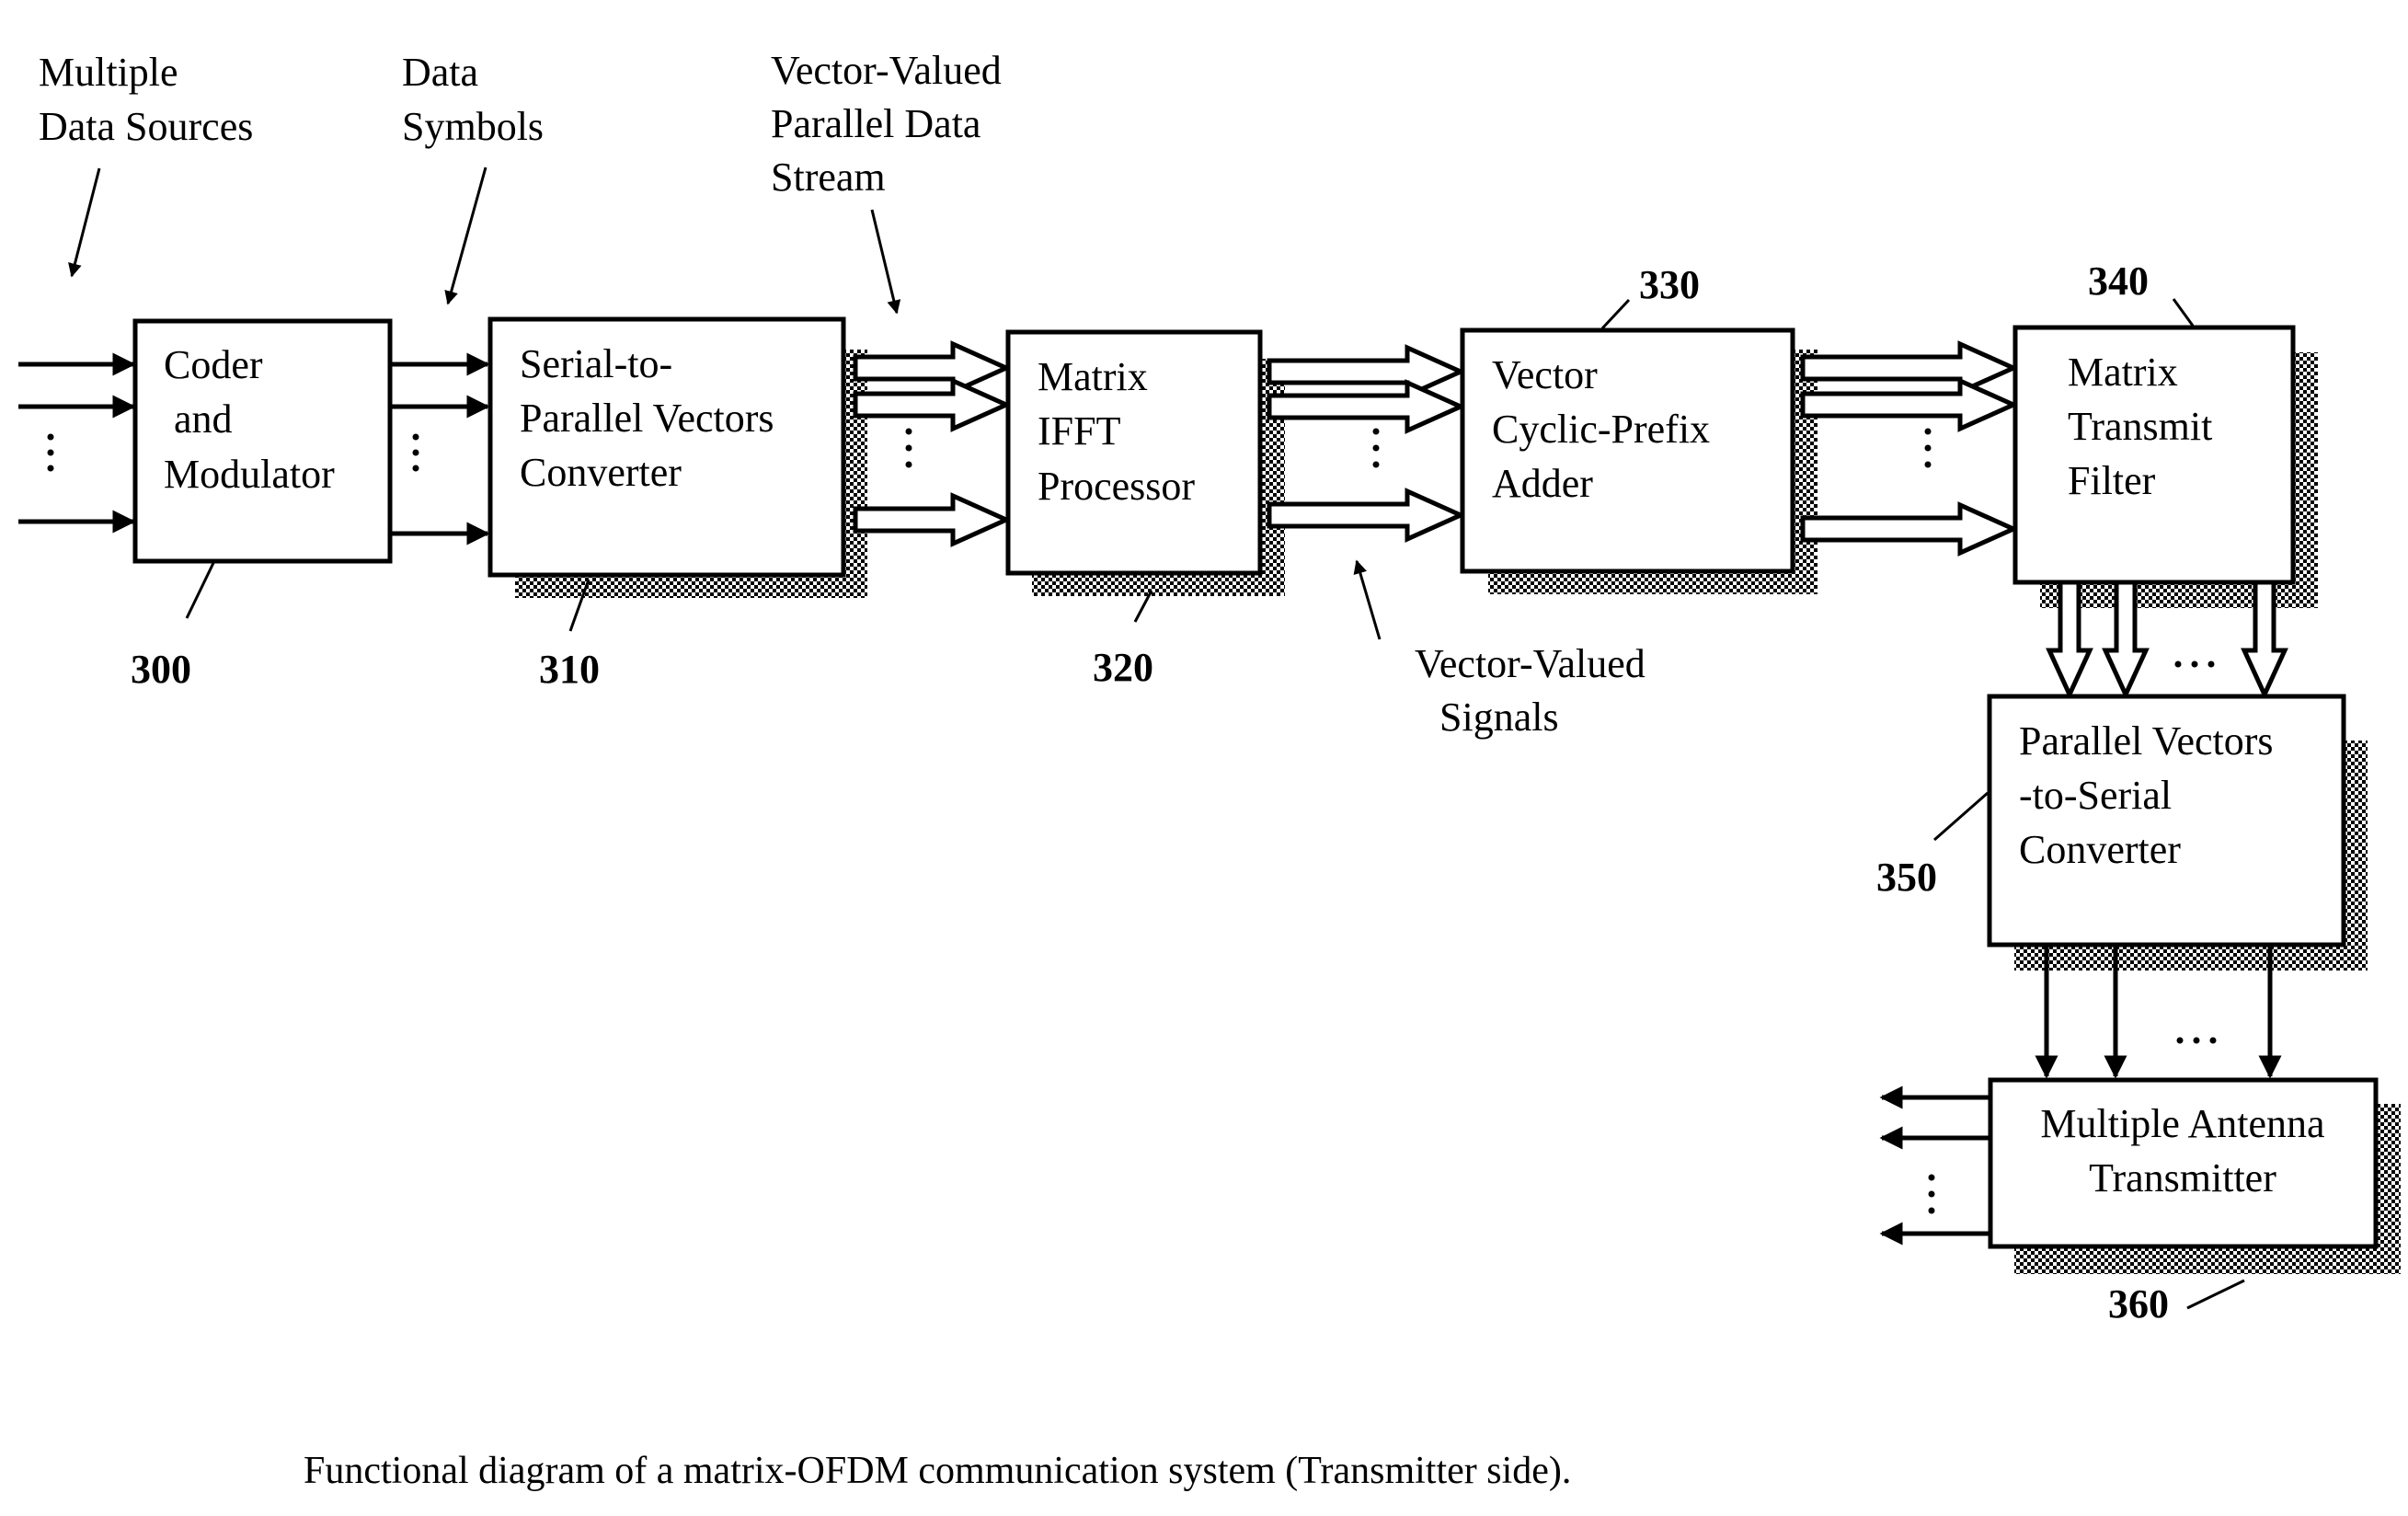  Describe the element at coordinates (1123, 667) in the screenshot. I see `ref-number: 320` at that location.